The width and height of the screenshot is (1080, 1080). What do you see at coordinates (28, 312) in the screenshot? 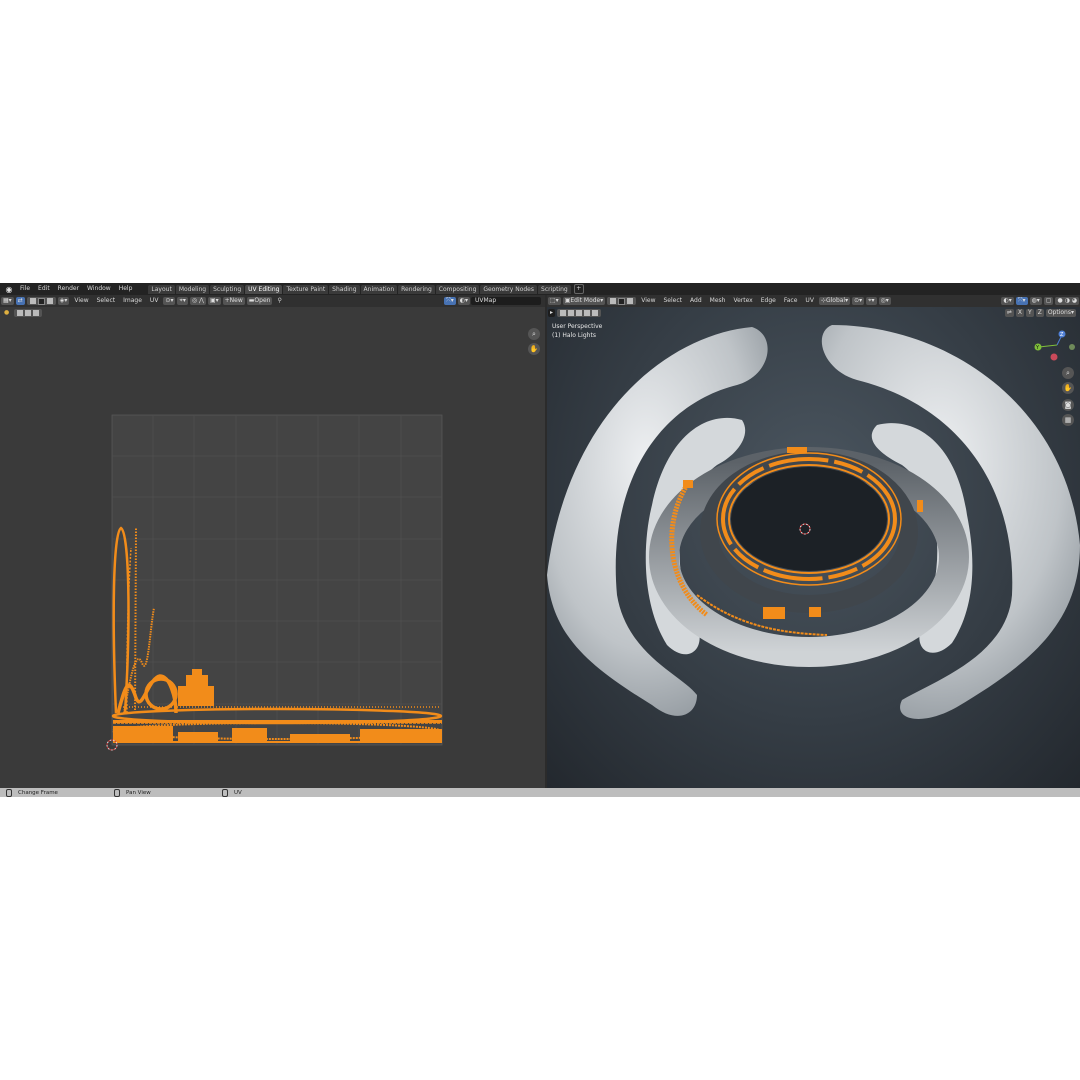
I see `uv-select-mode-icons` at bounding box center [28, 312].